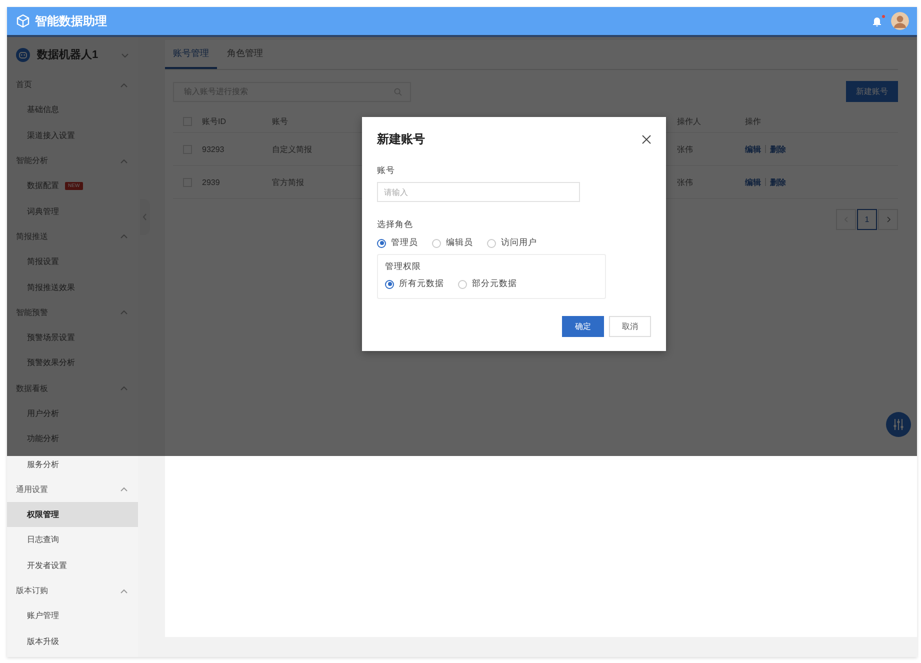  What do you see at coordinates (386, 171) in the screenshot?
I see `field-label: 账号` at bounding box center [386, 171].